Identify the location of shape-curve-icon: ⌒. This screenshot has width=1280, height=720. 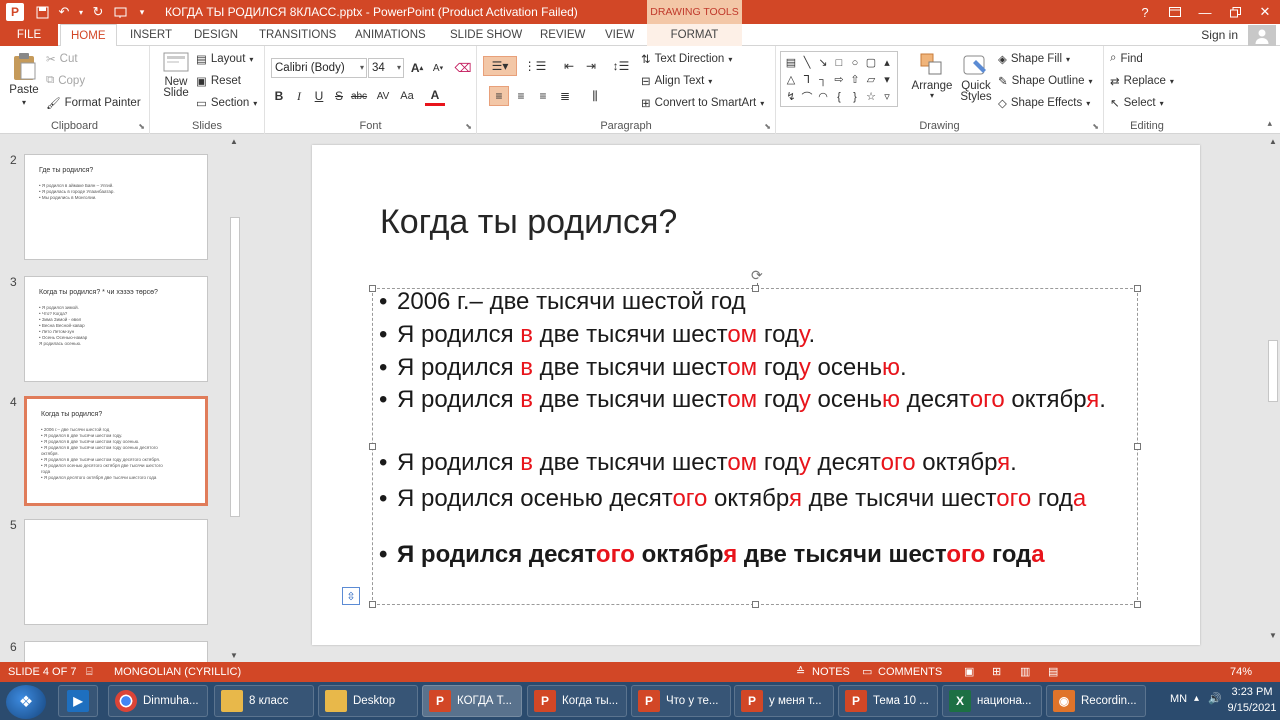
(807, 96).